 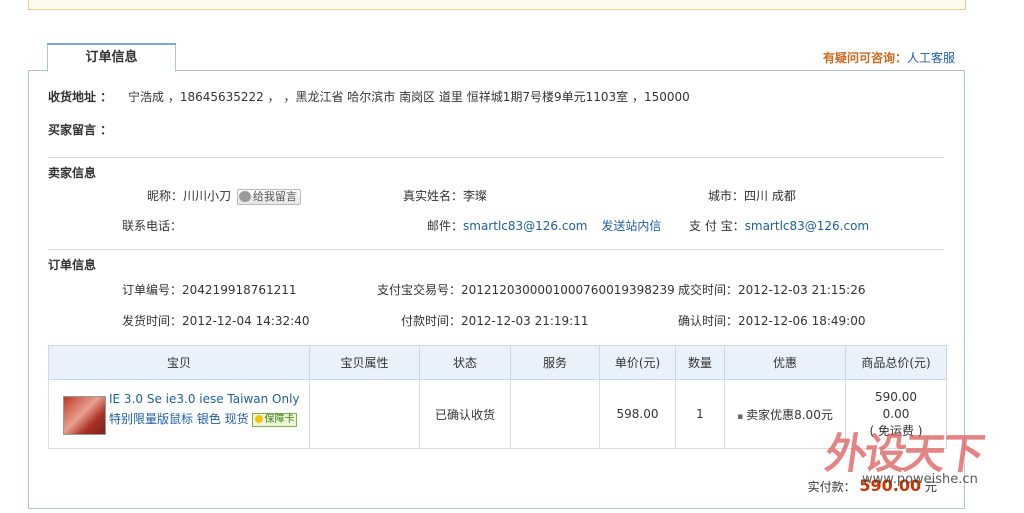 I want to click on table-header-row: 宝贝 宝贝属性 状态 服务 单价(元) 数量 优惠 商品总价(元), so click(x=497, y=362).